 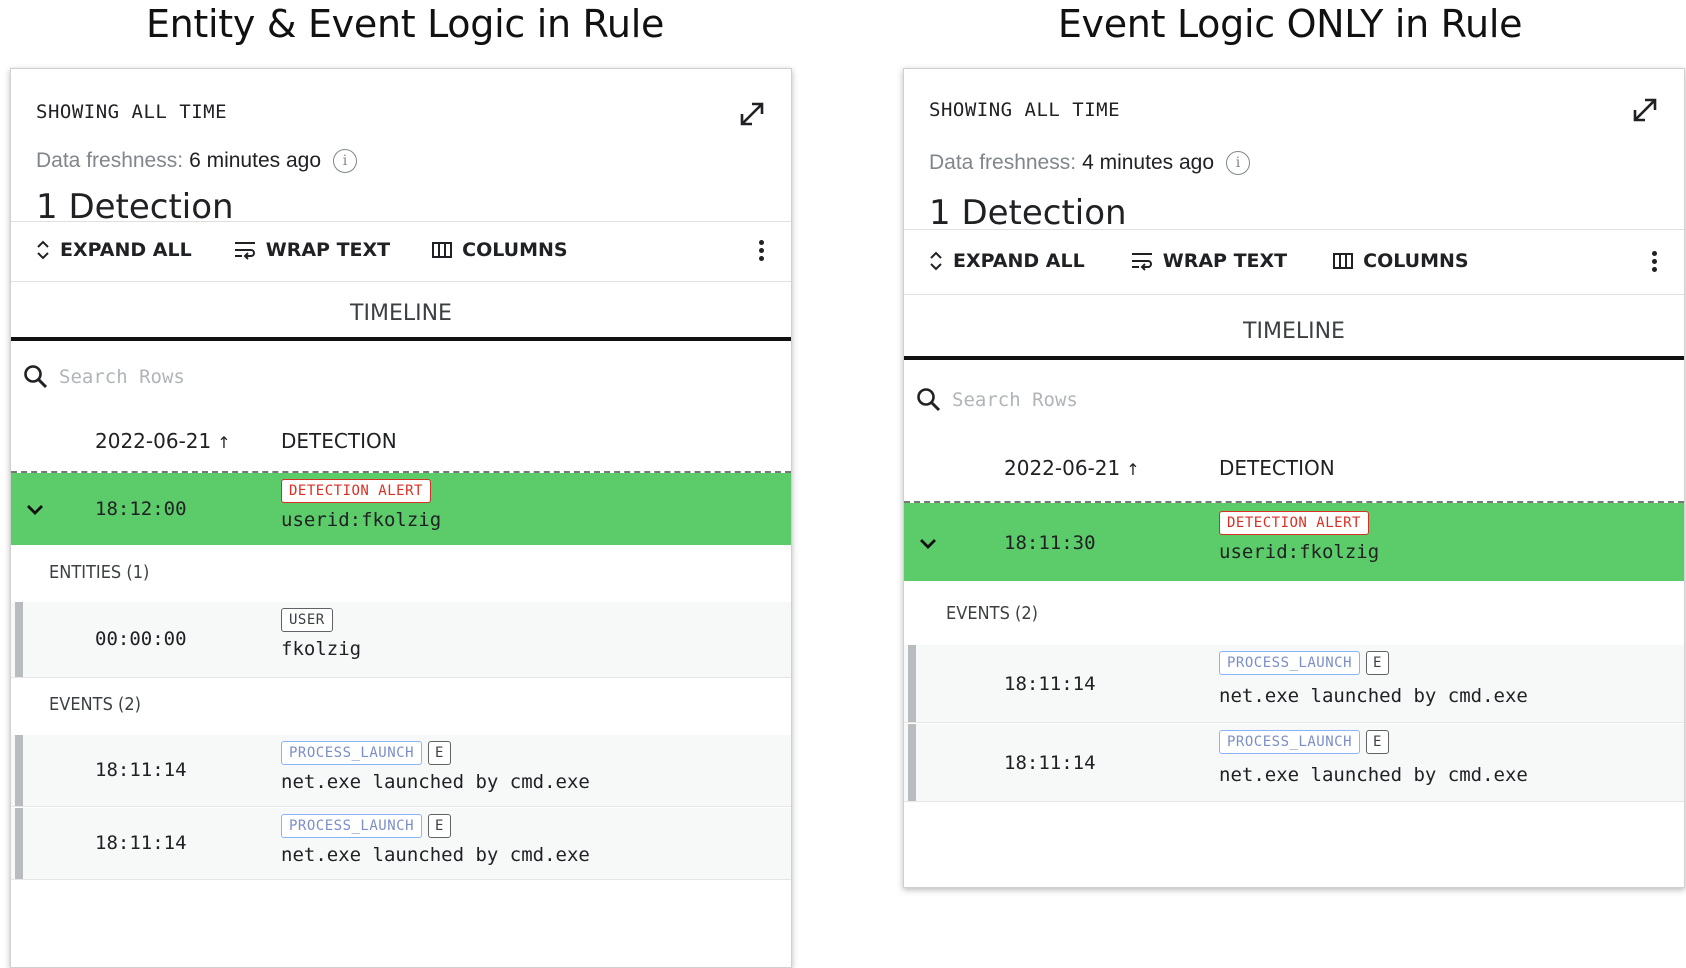 I want to click on data-freshness: Data freshness: 4 minutes ago i, so click(x=1089, y=163).